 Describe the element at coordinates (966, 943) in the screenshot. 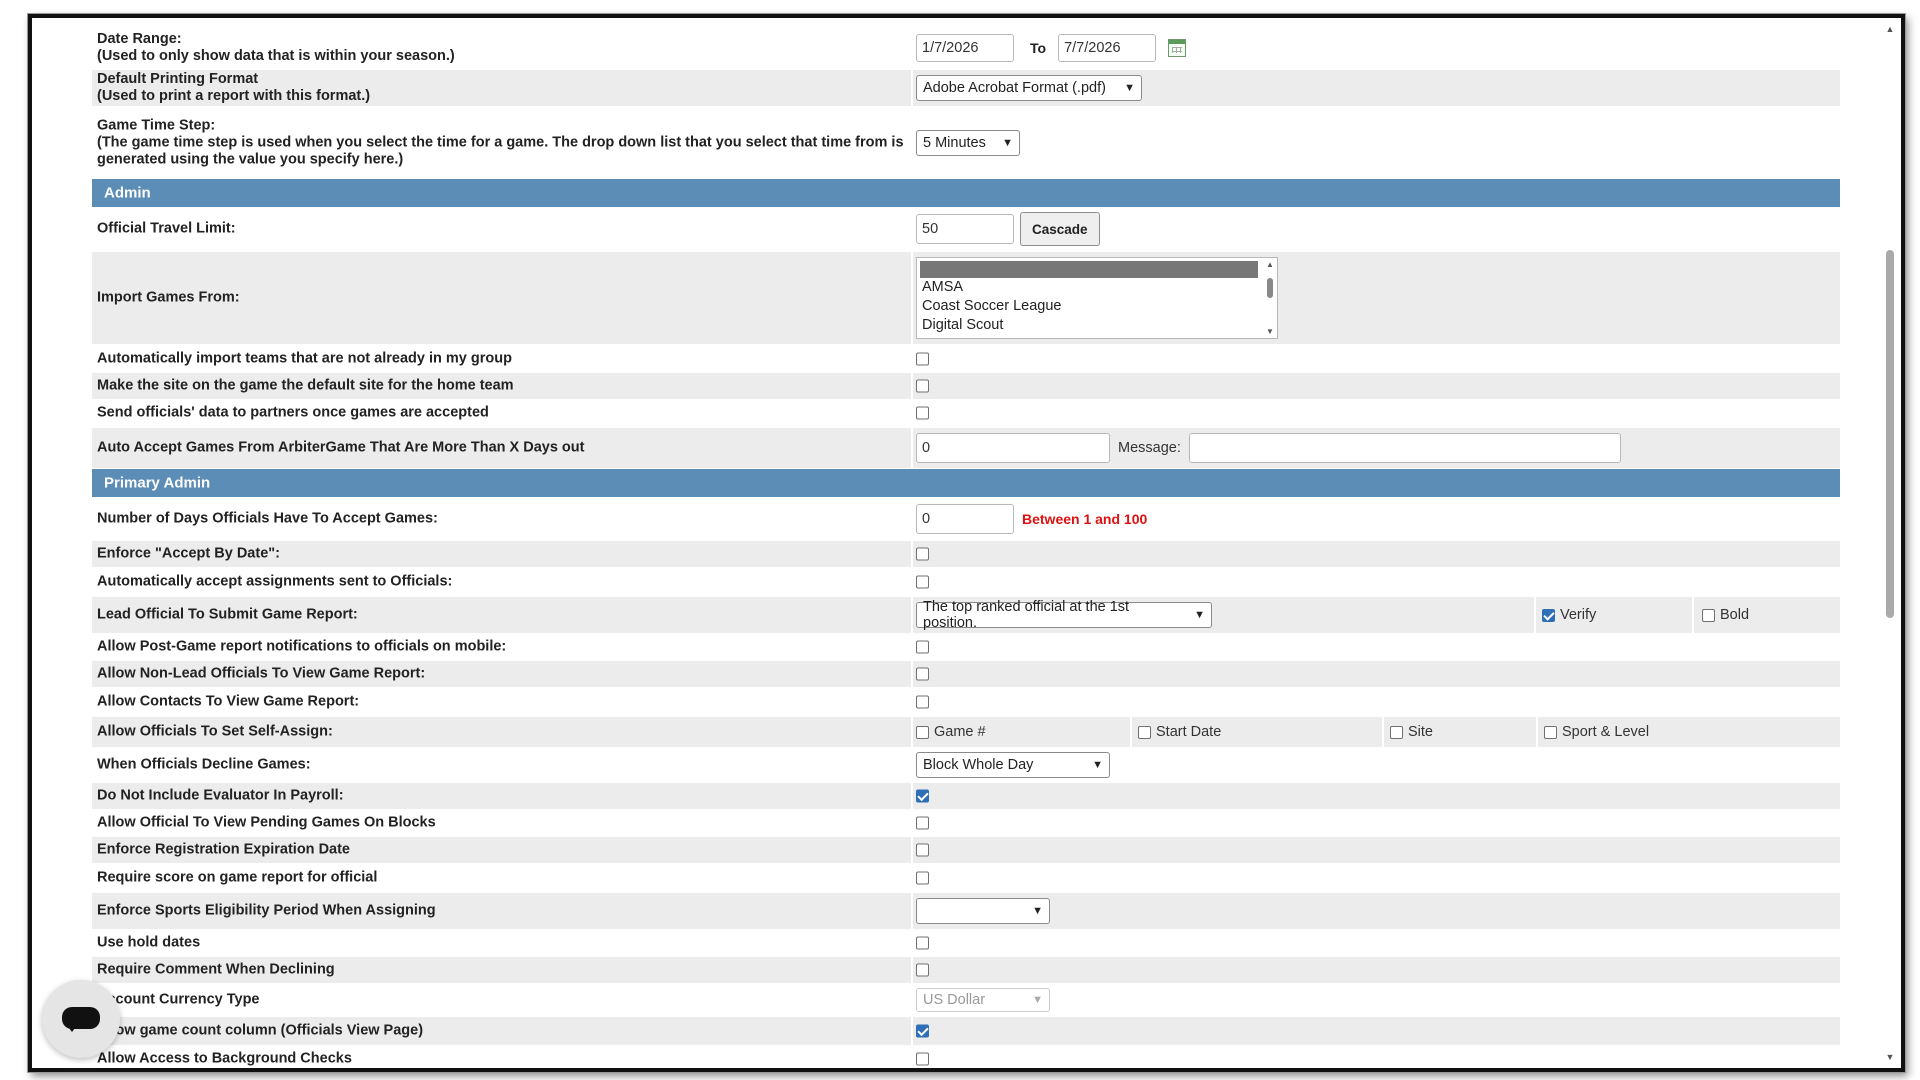

I see `row-use-hold-dates: Use hold dates` at that location.